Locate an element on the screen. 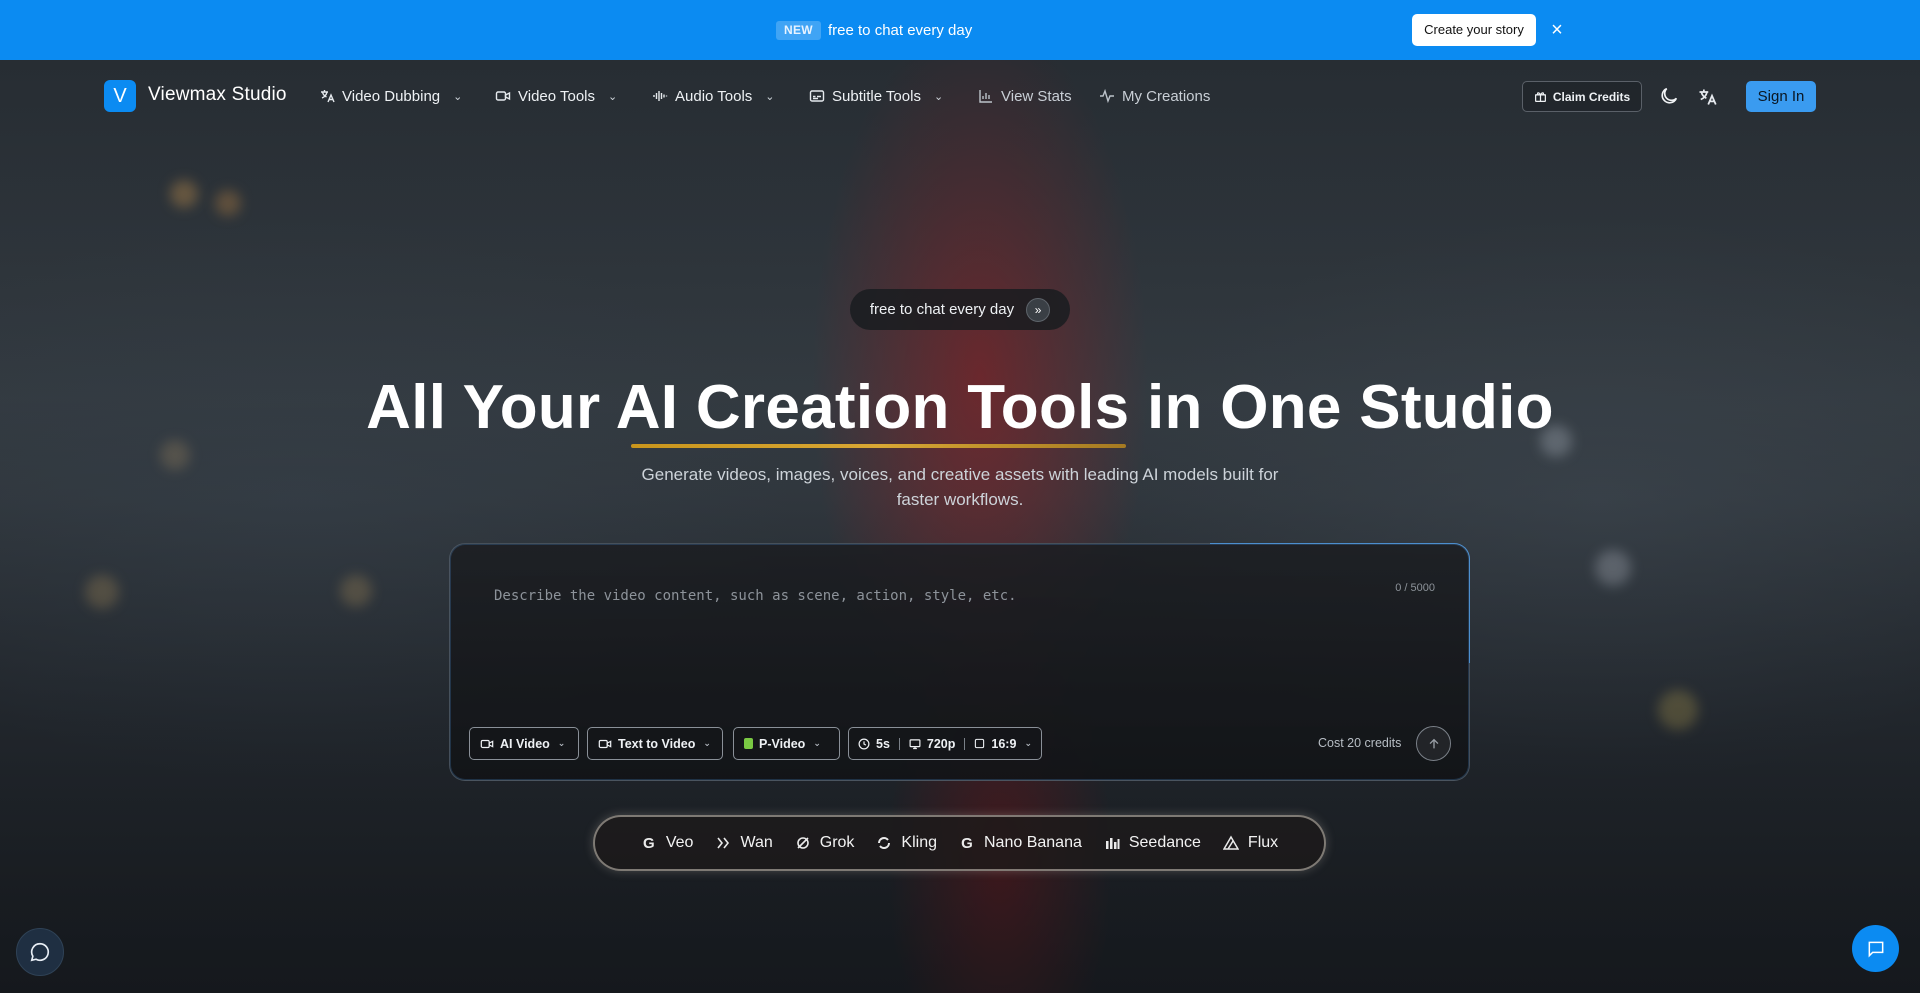 This screenshot has width=1920, height=993. captions-icon is located at coordinates (817, 96).